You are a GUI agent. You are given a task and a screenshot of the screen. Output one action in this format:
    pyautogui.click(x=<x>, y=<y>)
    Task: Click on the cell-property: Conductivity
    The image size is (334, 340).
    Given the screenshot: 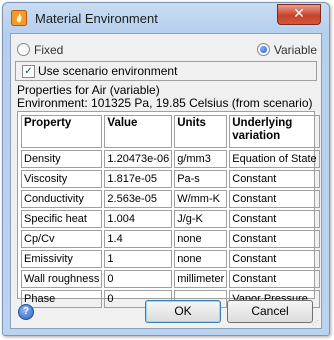 What is the action you would take?
    pyautogui.click(x=62, y=199)
    